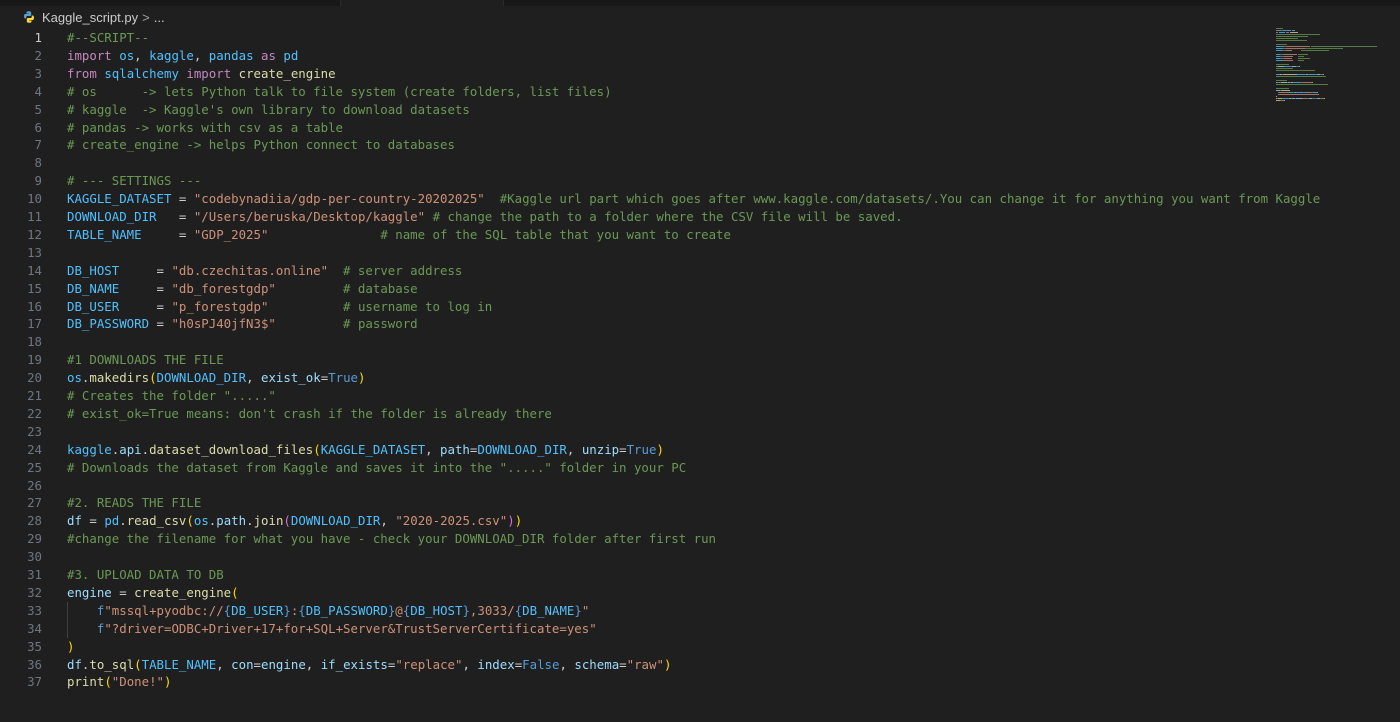  What do you see at coordinates (548, 610) in the screenshot?
I see `code-token: DB_NAME` at bounding box center [548, 610].